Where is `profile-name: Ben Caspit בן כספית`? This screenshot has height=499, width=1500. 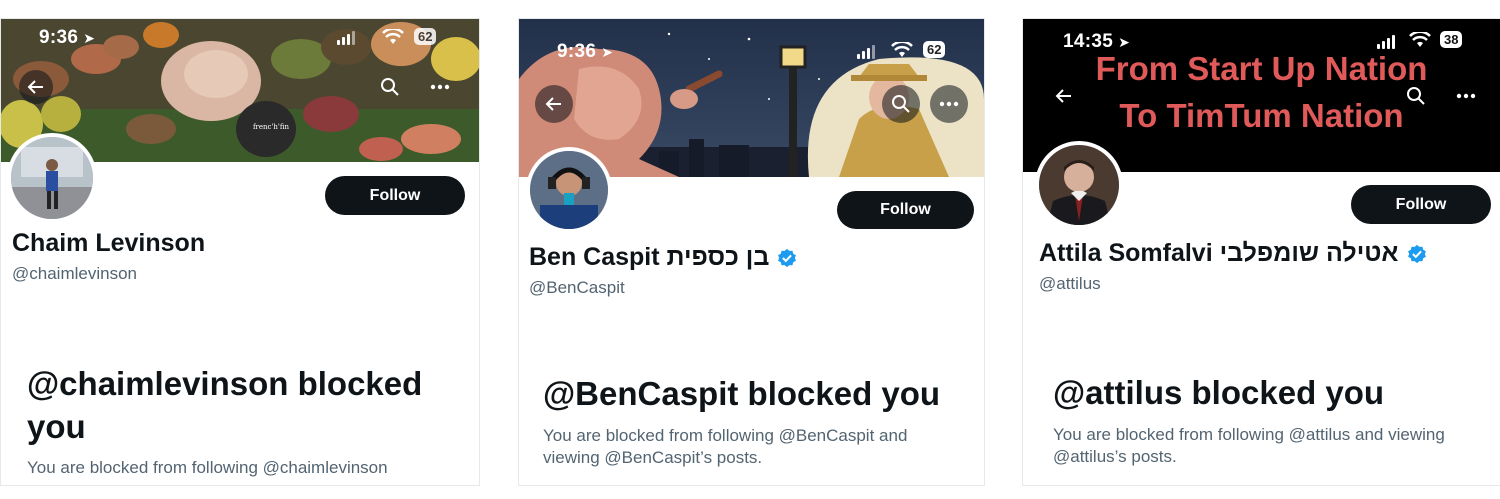 profile-name: Ben Caspit בן כספית is located at coordinates (663, 257).